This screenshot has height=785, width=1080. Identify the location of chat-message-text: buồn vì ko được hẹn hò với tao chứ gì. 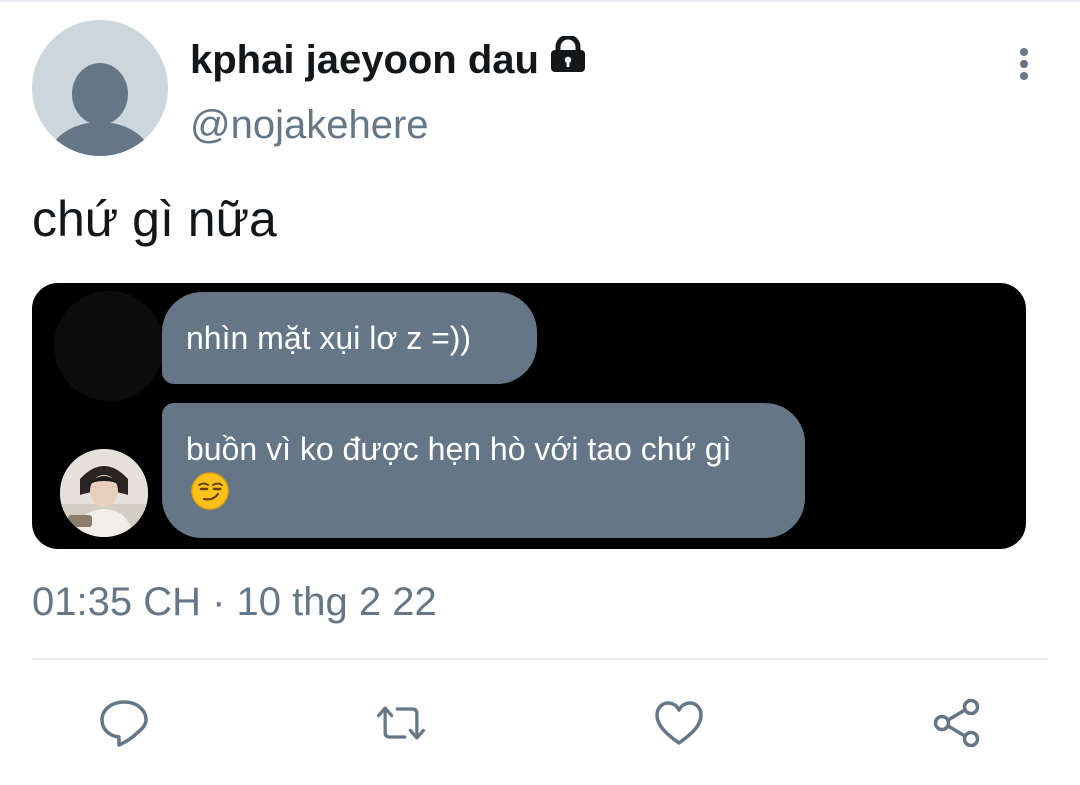
(459, 449).